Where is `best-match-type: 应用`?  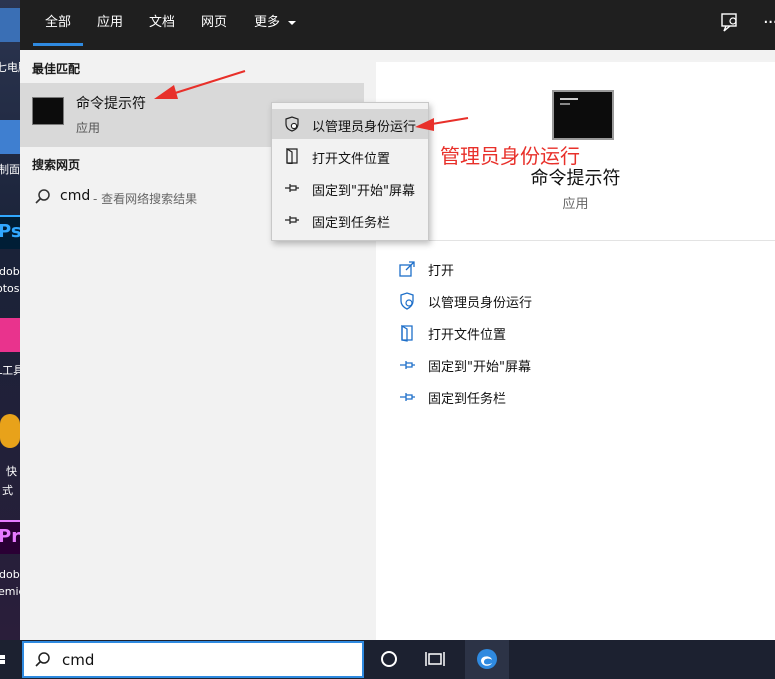 best-match-type: 应用 is located at coordinates (88, 128).